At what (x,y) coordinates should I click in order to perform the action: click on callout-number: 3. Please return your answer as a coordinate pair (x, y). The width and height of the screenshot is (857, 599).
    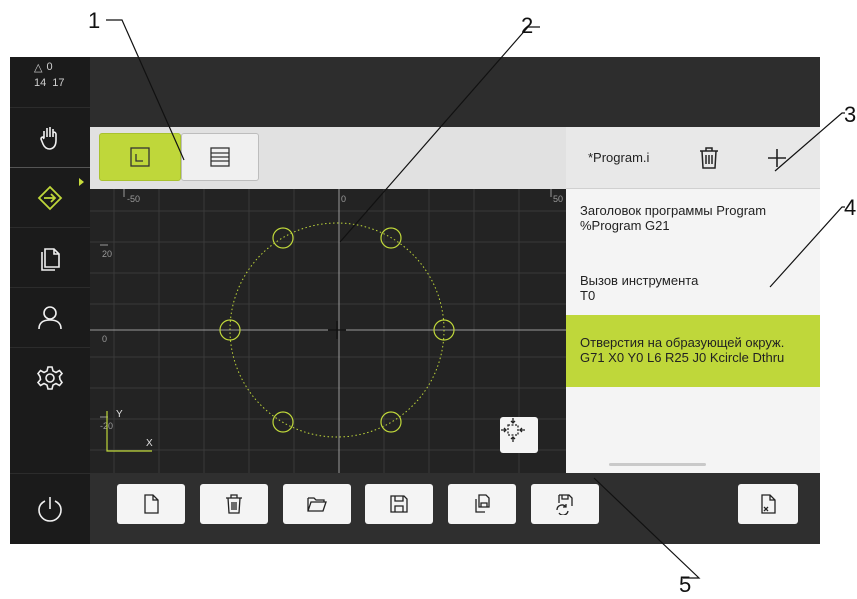
    Looking at the image, I should click on (850, 114).